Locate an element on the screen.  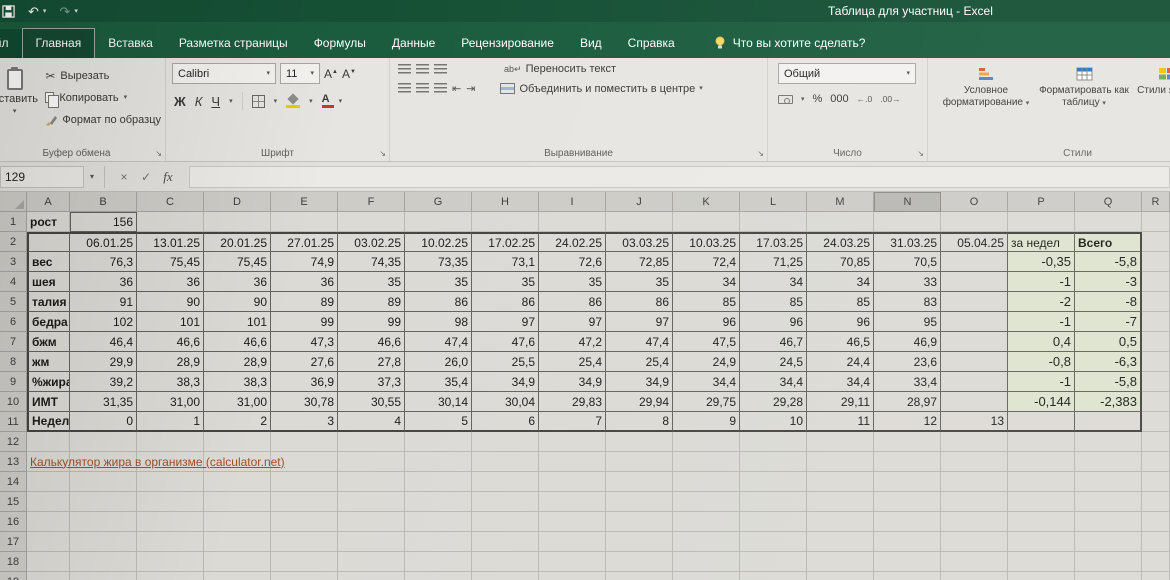
cell-J15 is located at coordinates (639, 502).